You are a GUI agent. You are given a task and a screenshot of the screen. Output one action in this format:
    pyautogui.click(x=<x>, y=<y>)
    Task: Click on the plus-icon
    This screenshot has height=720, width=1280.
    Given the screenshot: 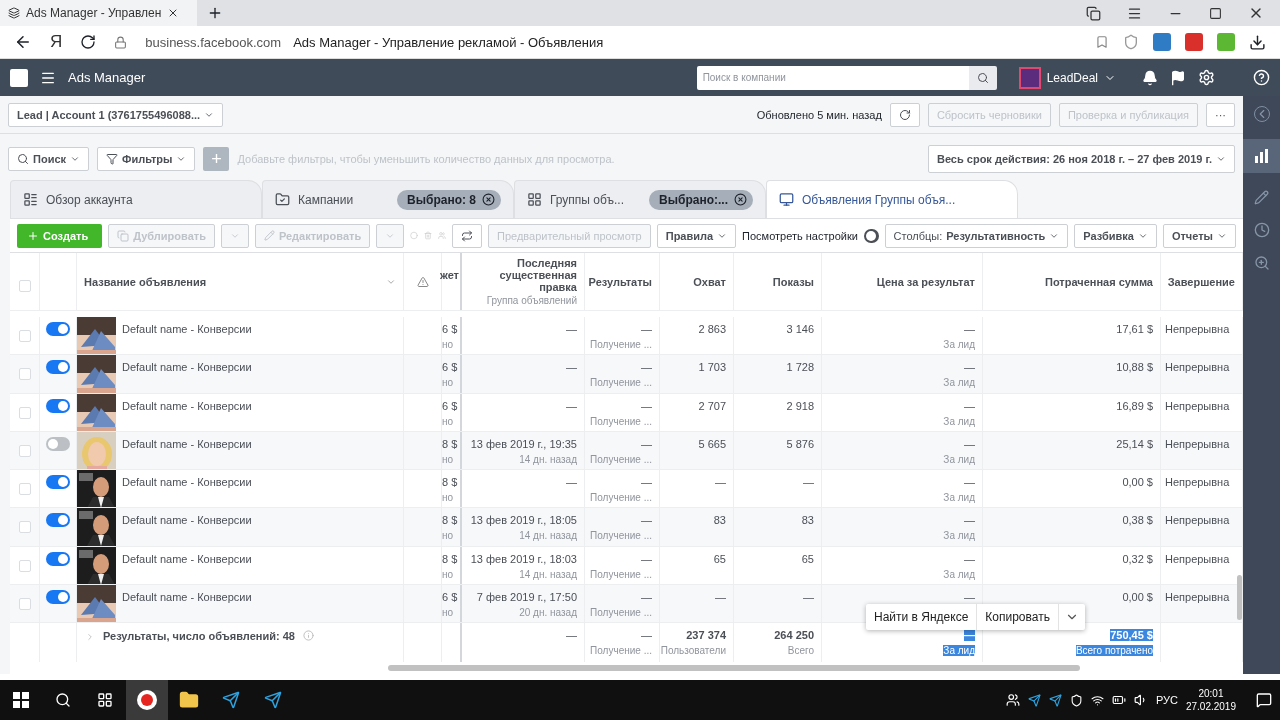 What is the action you would take?
    pyautogui.click(x=33, y=235)
    